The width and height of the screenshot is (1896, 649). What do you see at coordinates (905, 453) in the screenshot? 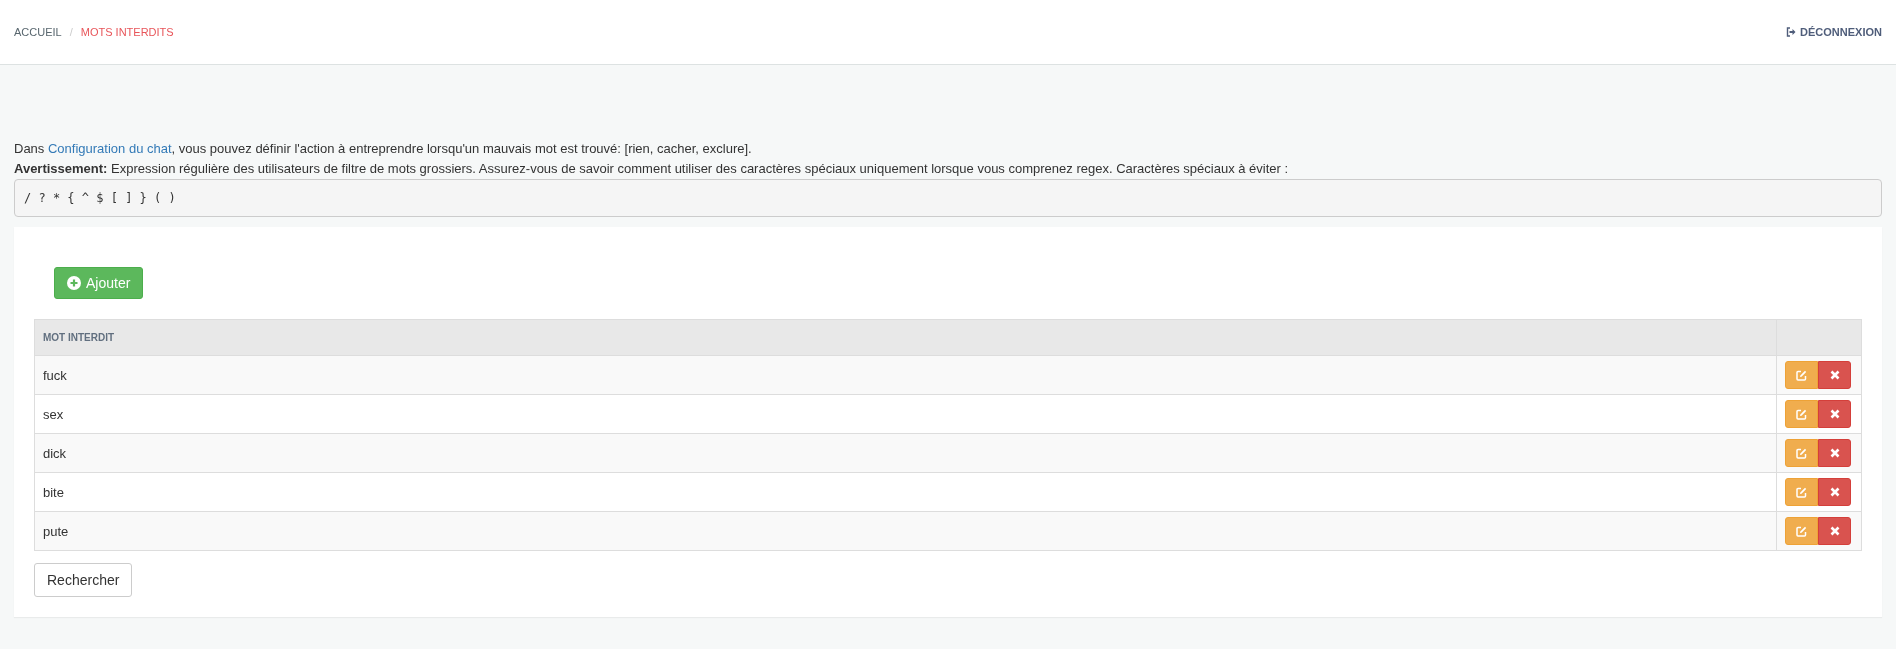
I see `table-cell: dick` at bounding box center [905, 453].